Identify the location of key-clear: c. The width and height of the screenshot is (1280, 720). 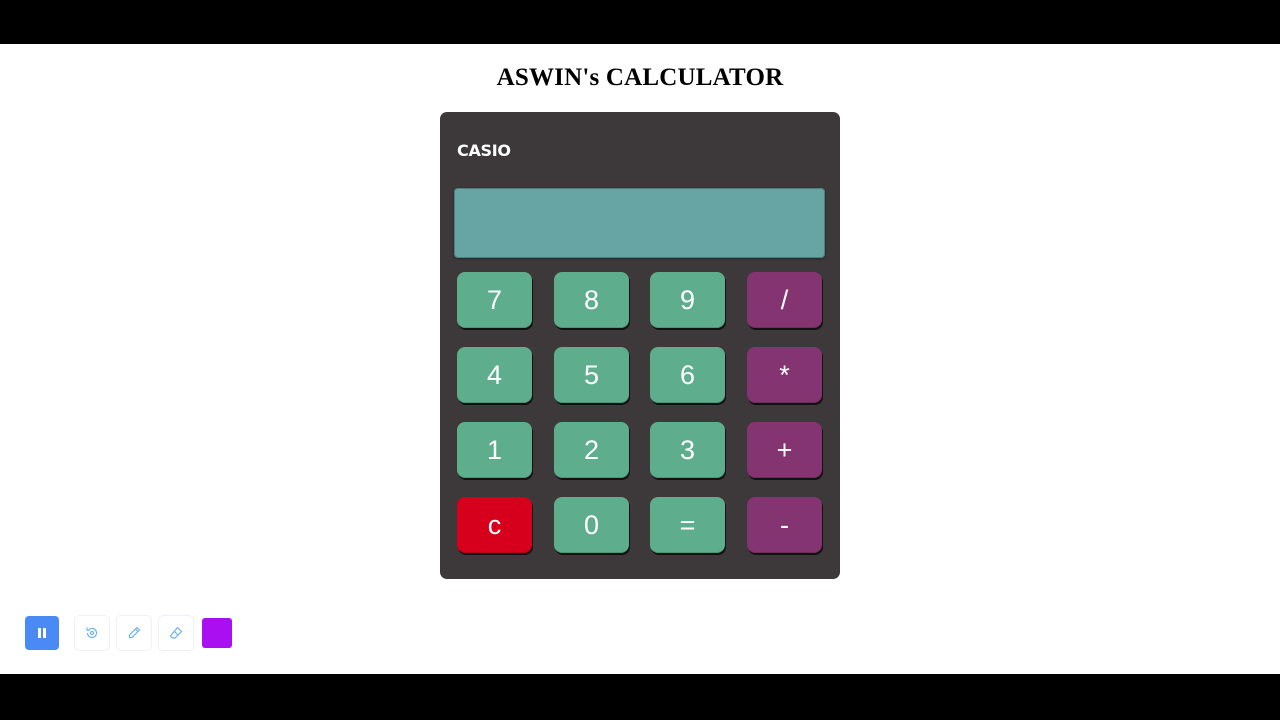
(494, 525).